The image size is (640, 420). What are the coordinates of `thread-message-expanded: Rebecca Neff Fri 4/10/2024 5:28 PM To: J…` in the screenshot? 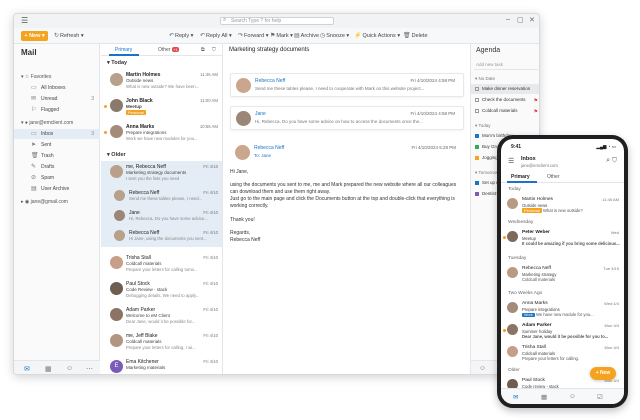 It's located at (347, 153).